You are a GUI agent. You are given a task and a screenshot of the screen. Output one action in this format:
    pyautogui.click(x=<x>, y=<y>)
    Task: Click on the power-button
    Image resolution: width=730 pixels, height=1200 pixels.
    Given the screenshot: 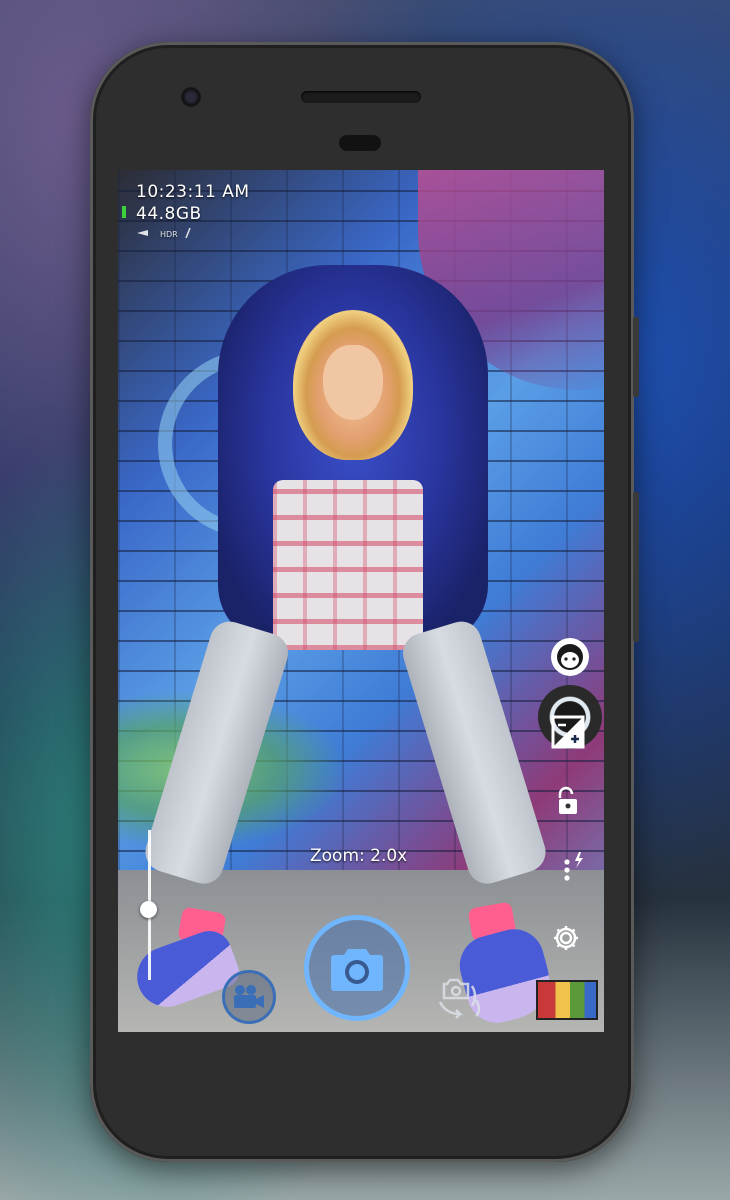 What is the action you would take?
    pyautogui.click(x=636, y=567)
    